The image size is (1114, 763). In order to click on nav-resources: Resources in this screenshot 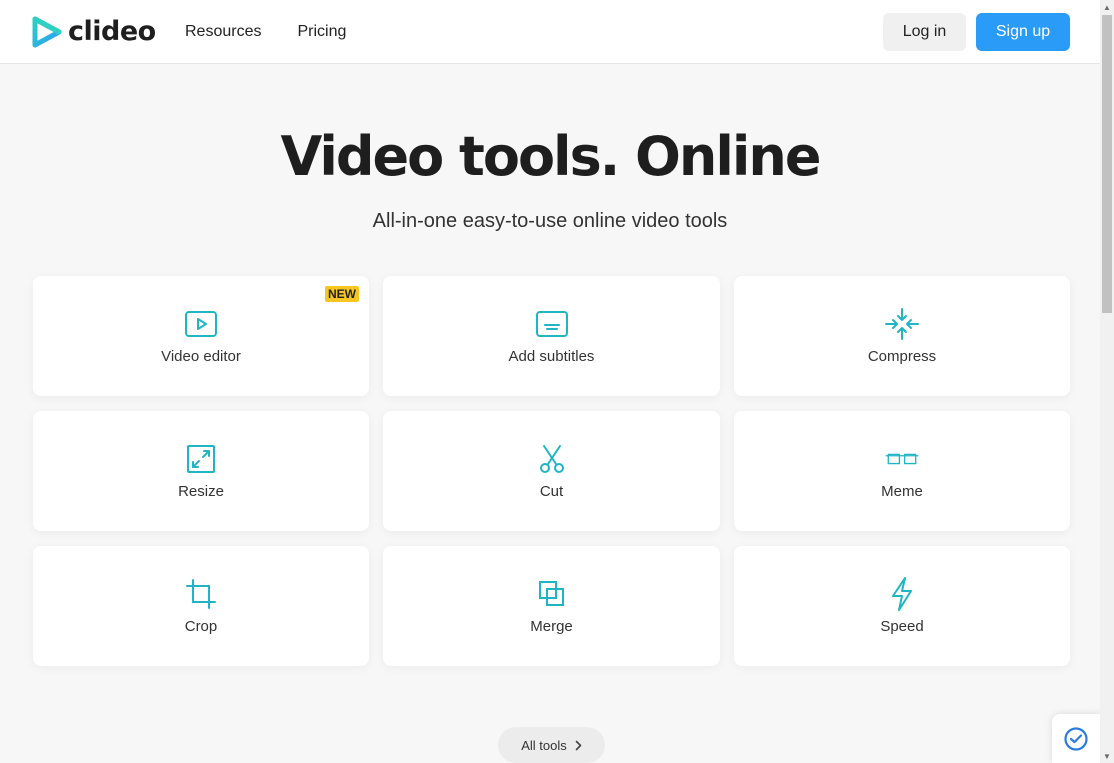, I will do `click(223, 32)`.